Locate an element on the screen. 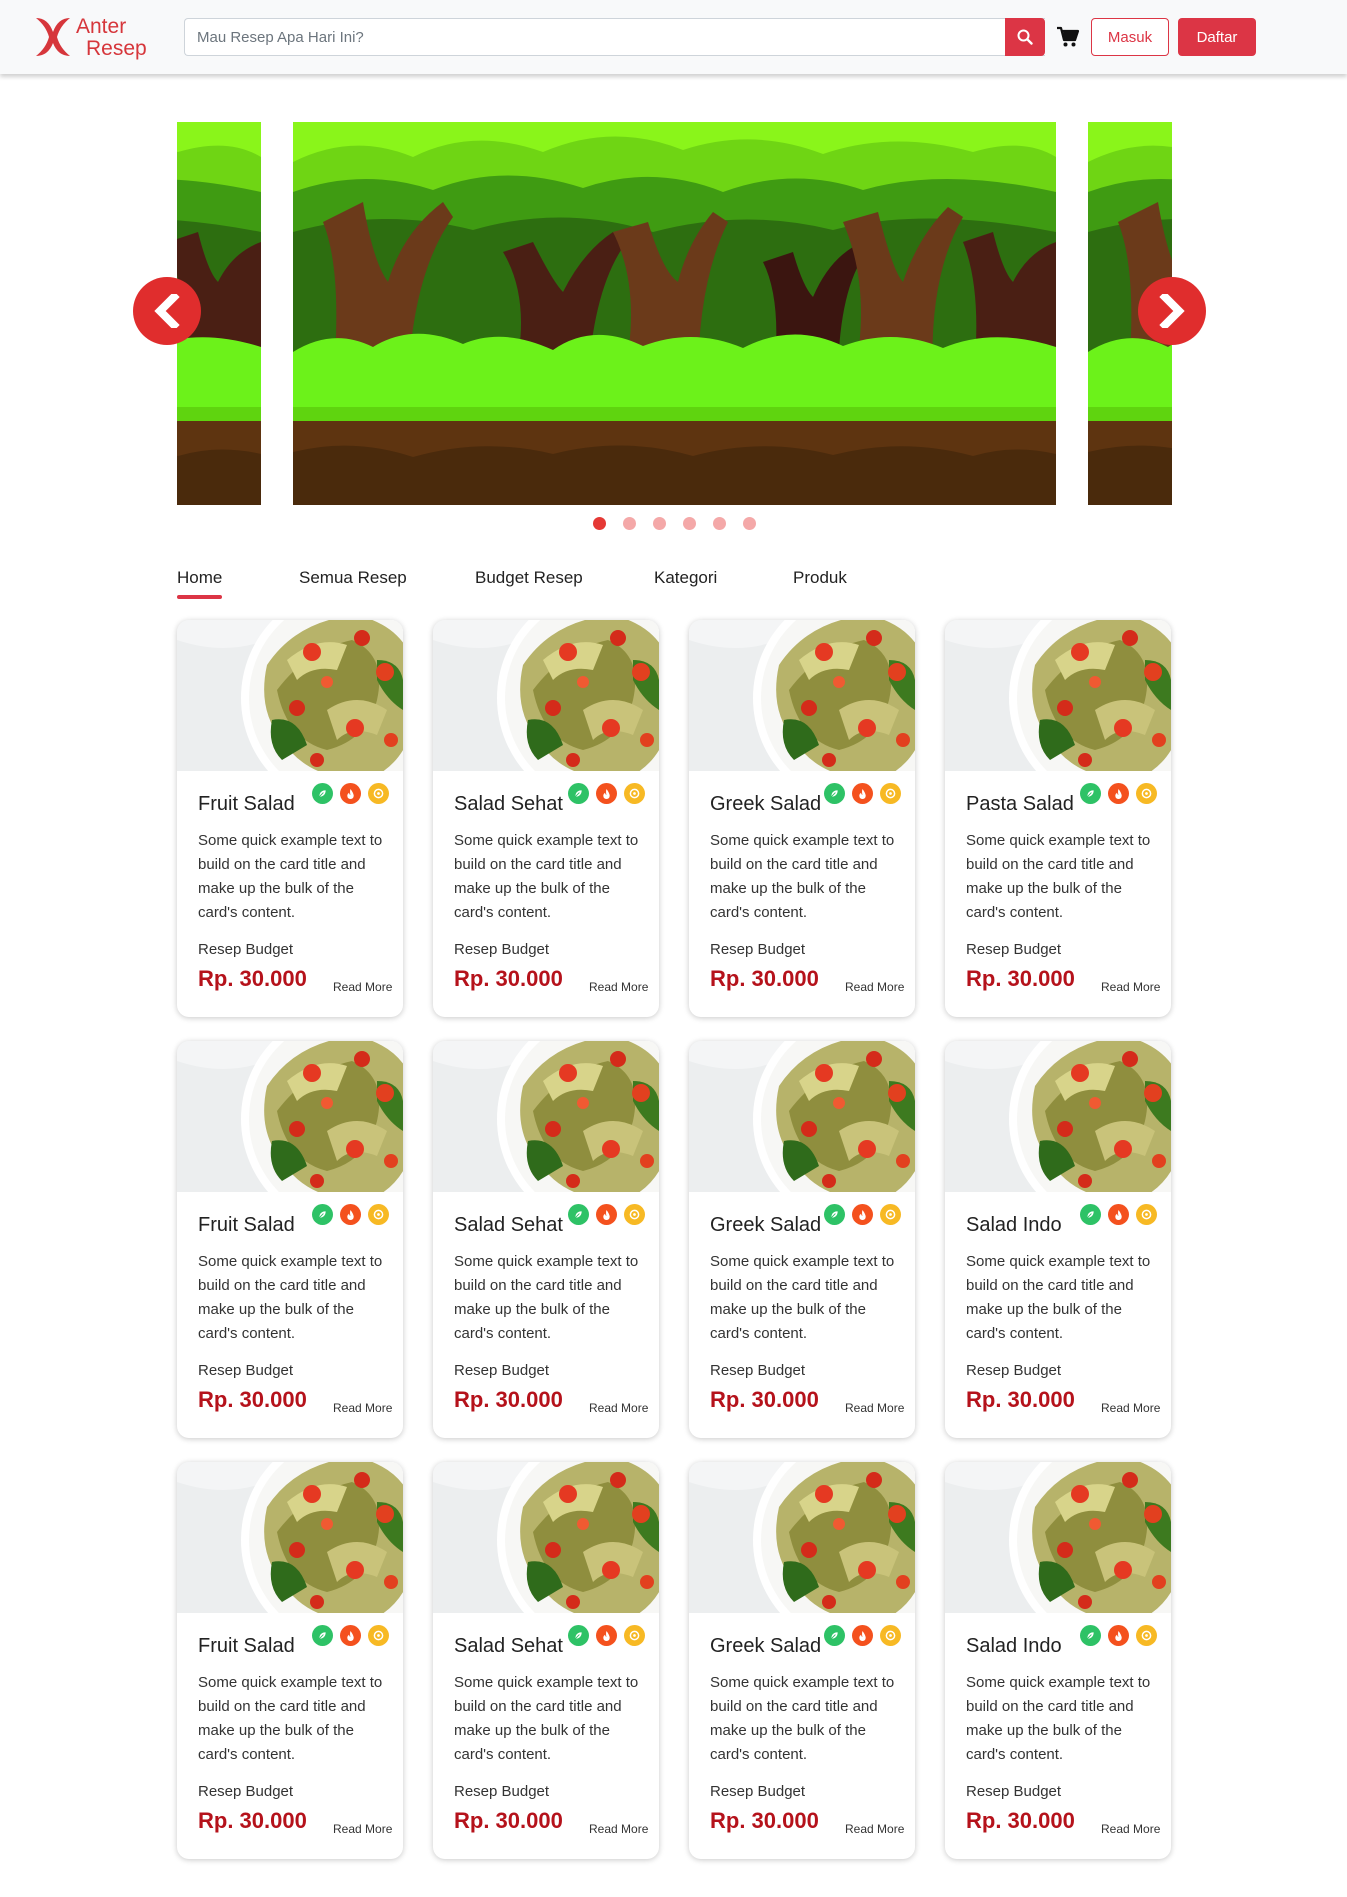  card-title: Fruit Salad is located at coordinates (246, 804).